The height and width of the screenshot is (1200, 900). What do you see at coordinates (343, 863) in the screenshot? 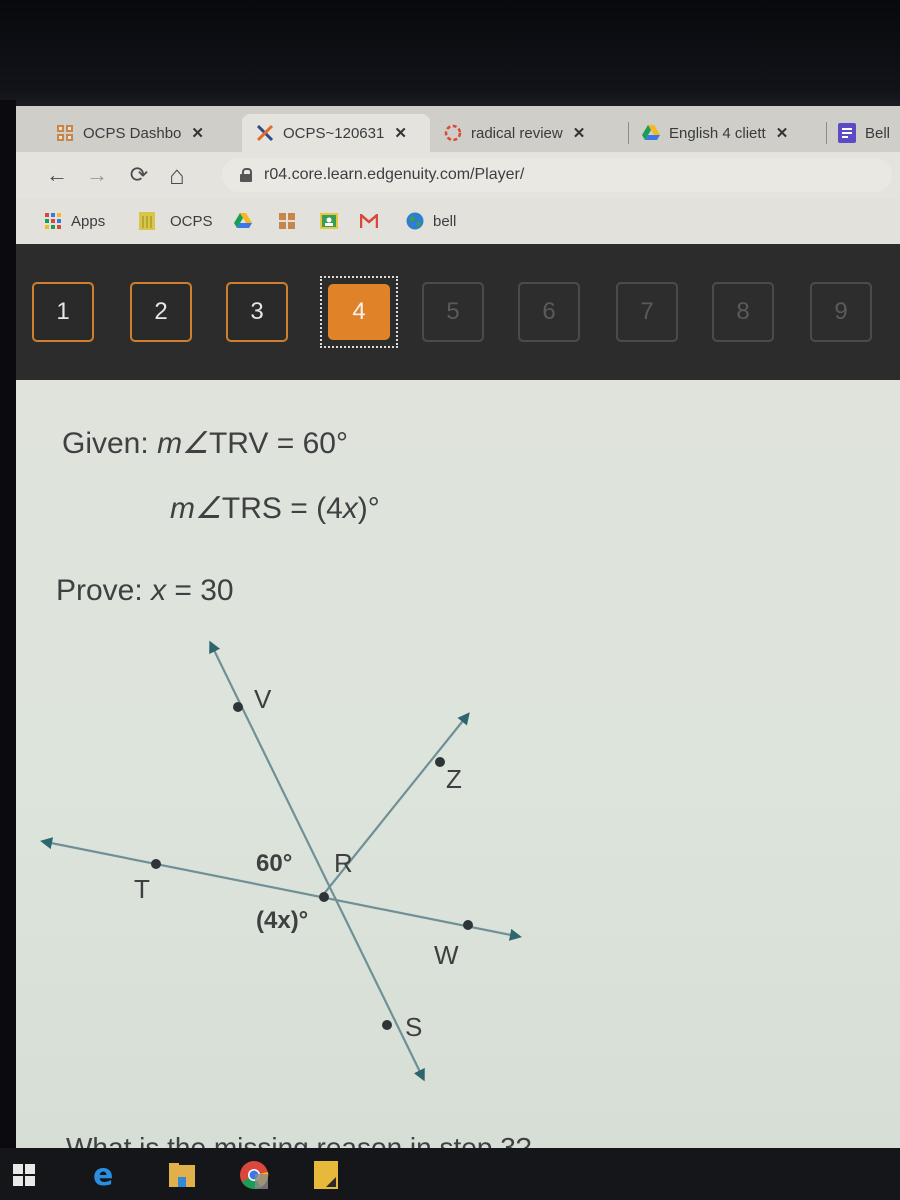
I see `label-r: R` at bounding box center [343, 863].